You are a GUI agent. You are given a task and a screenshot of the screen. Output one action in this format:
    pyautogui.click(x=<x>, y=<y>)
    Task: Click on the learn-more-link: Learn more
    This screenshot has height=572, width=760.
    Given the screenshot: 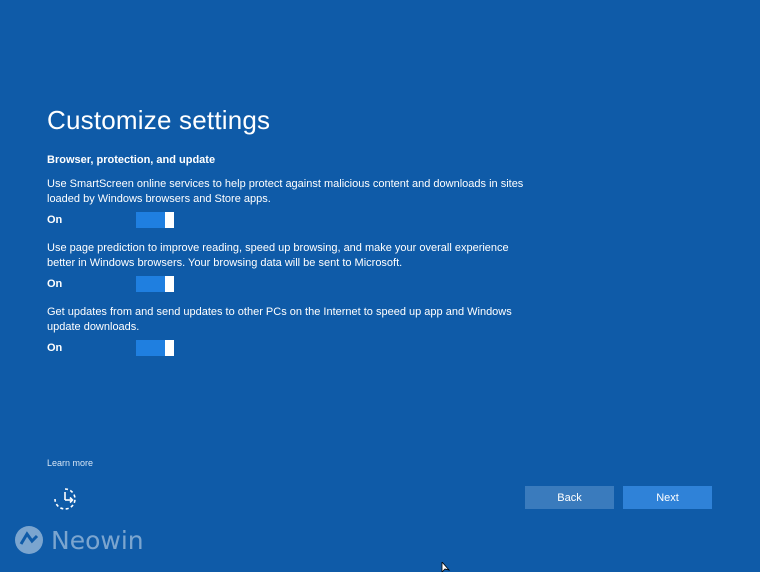 What is the action you would take?
    pyautogui.click(x=70, y=463)
    